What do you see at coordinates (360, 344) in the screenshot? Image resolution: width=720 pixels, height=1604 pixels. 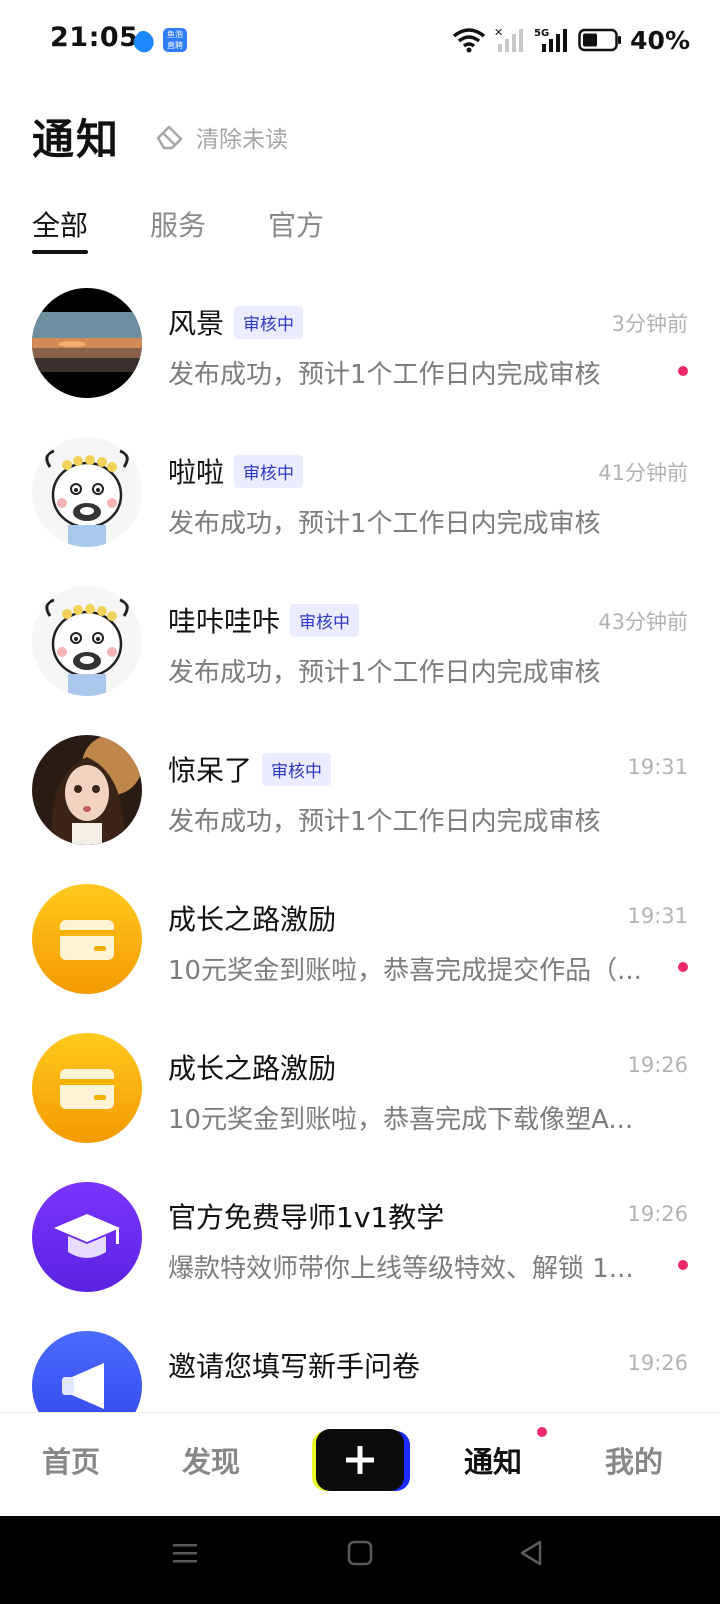 I see `list-item: 风景 审核中 3分钟前 发布成功，预计1个工作日内完成审核` at bounding box center [360, 344].